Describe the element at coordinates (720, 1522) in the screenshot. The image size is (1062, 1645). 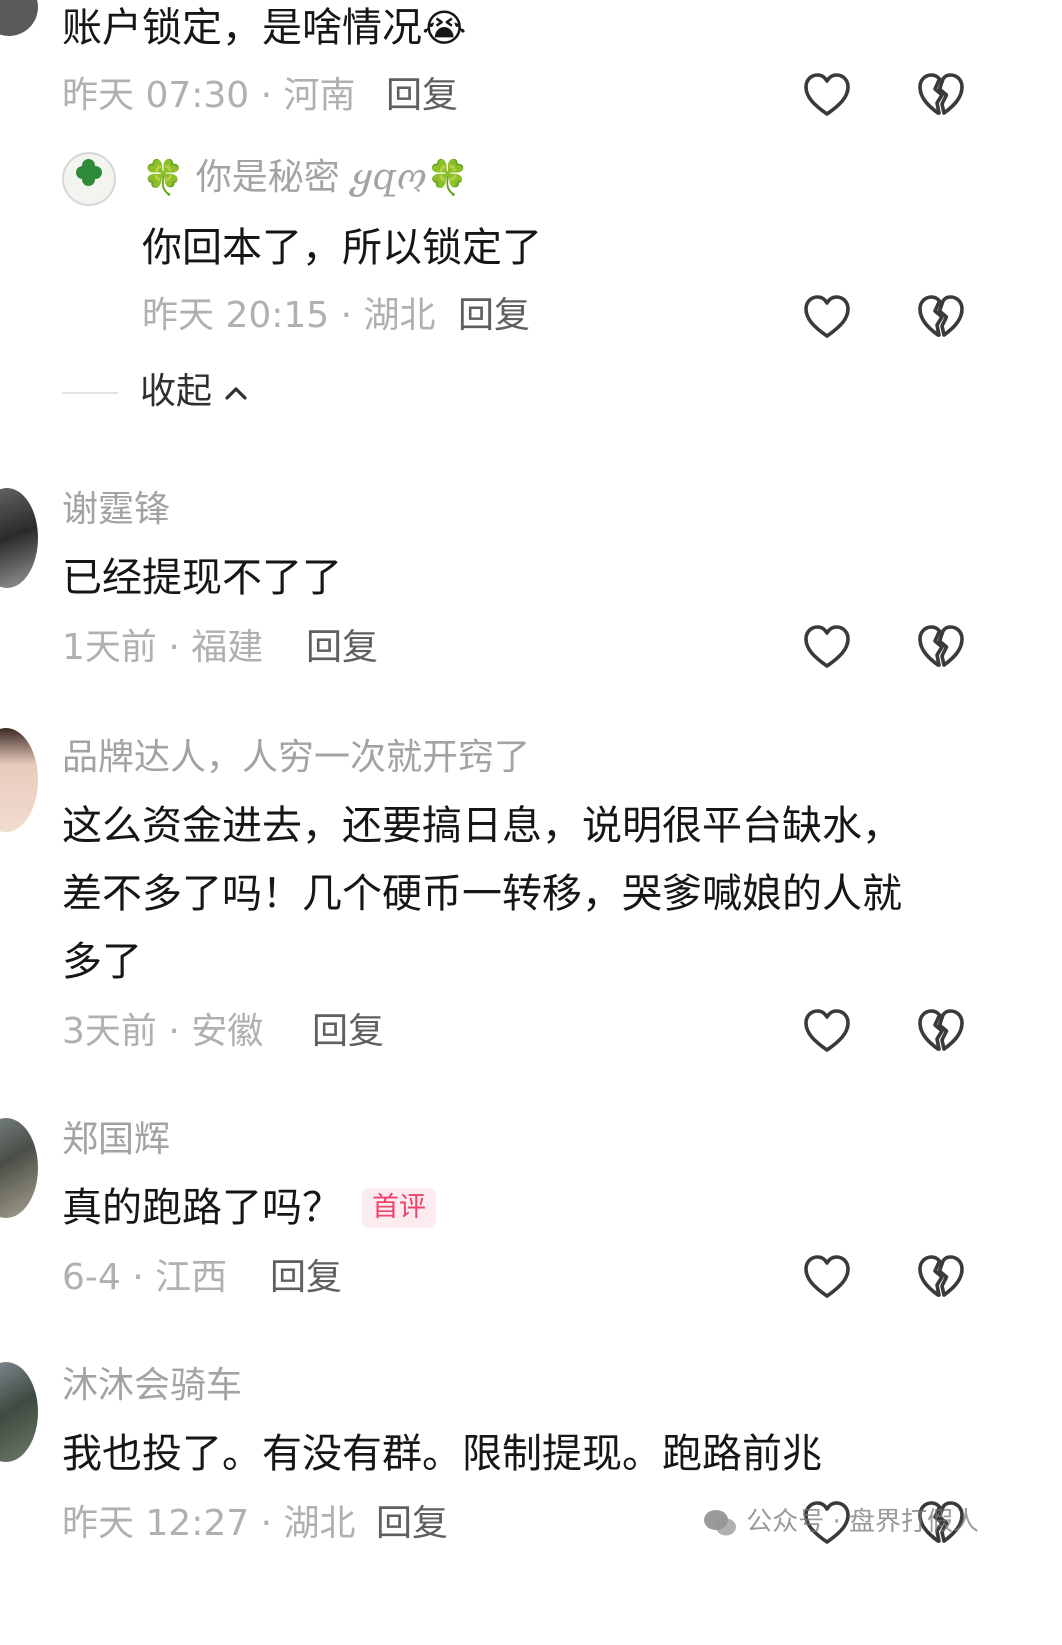
I see `wechat-icon` at that location.